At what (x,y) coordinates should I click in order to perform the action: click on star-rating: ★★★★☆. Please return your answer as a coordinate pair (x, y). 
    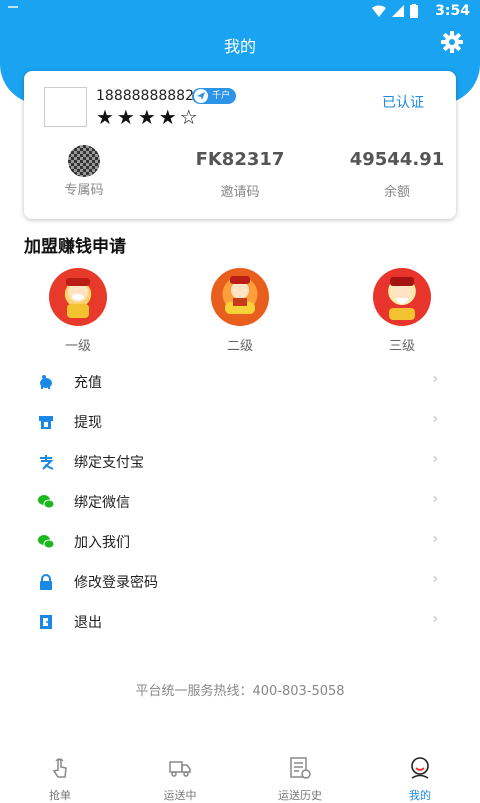
    Looking at the image, I should click on (148, 117).